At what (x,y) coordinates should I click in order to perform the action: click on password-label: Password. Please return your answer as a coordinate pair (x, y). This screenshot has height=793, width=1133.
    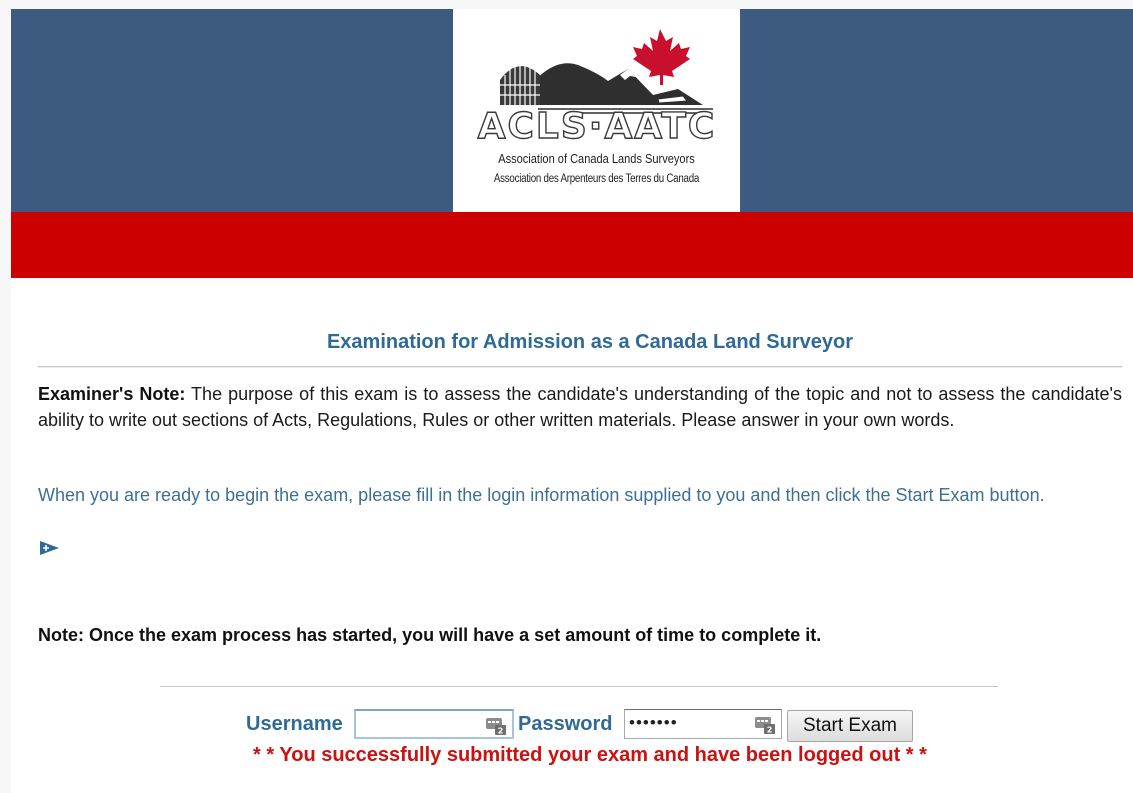
    Looking at the image, I should click on (565, 724).